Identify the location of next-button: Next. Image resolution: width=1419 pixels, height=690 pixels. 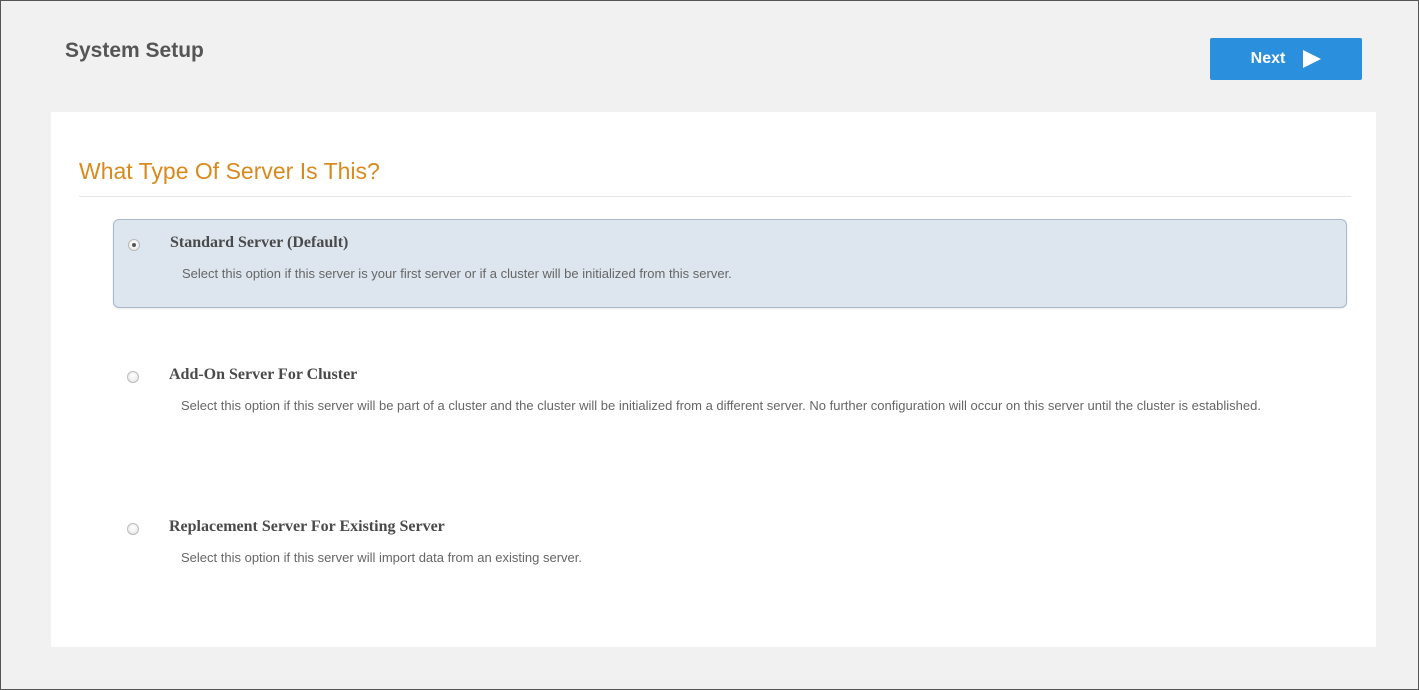
(1286, 59).